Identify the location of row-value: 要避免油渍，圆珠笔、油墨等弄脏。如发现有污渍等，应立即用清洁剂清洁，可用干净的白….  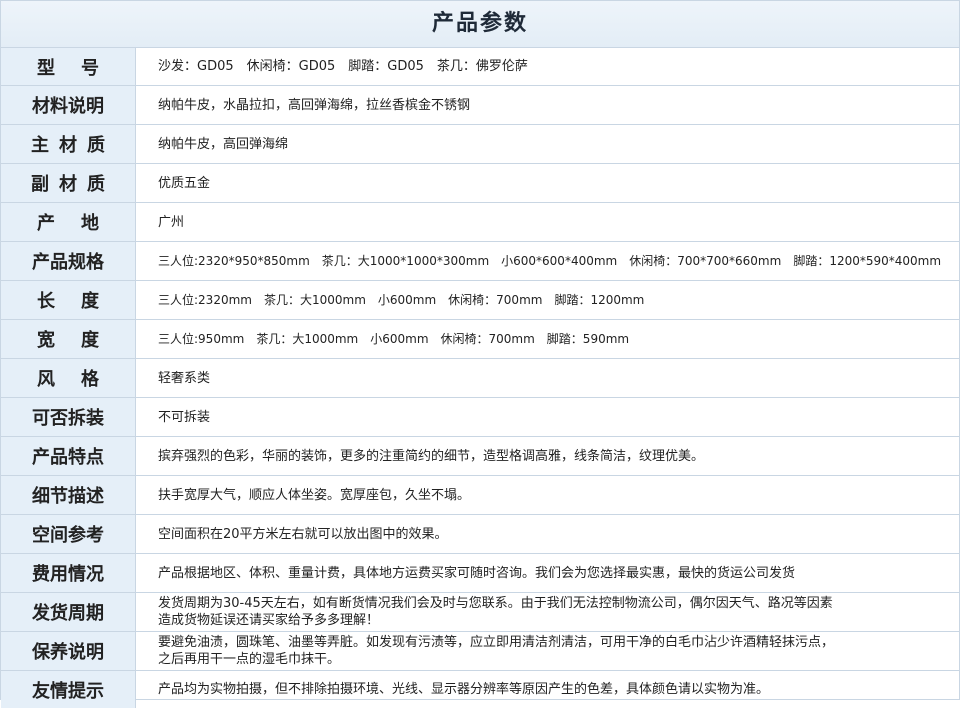
(496, 651).